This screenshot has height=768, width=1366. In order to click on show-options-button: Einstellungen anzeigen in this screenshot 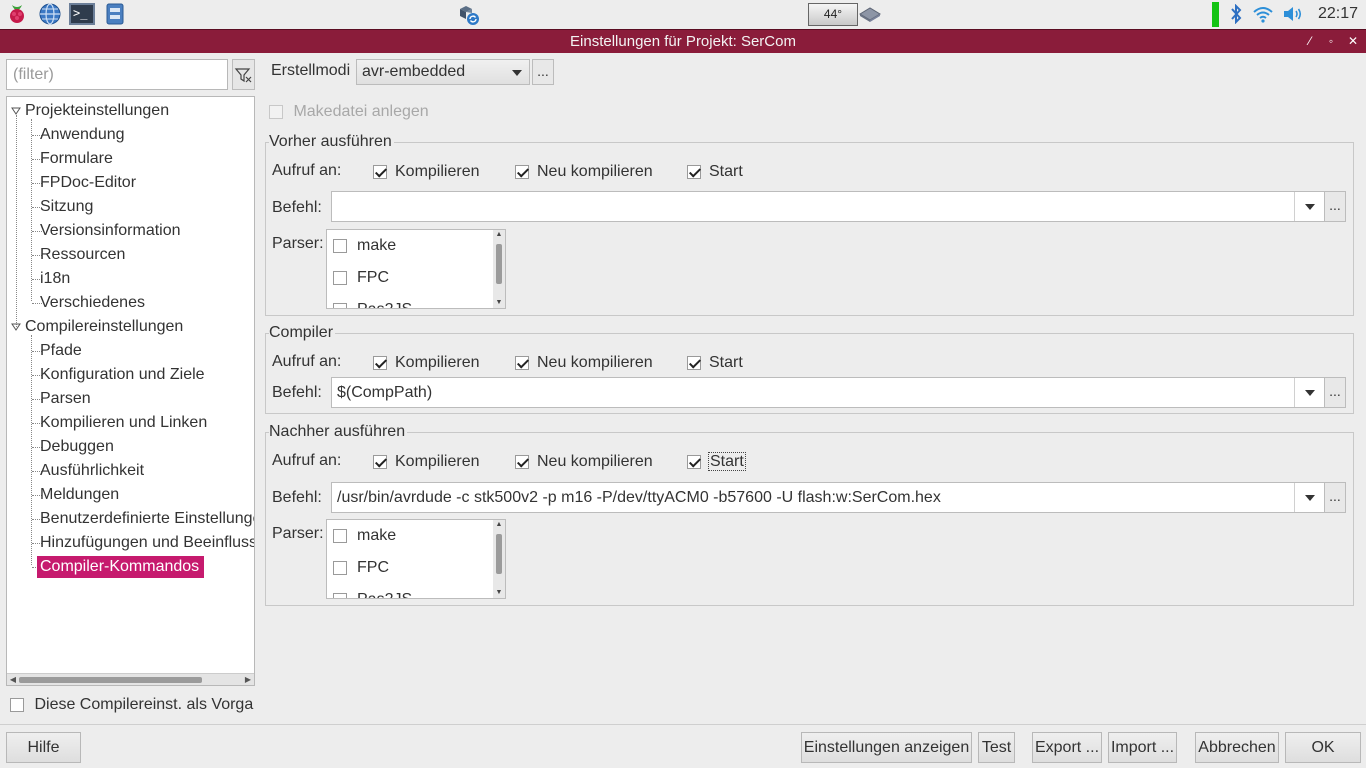, I will do `click(886, 747)`.